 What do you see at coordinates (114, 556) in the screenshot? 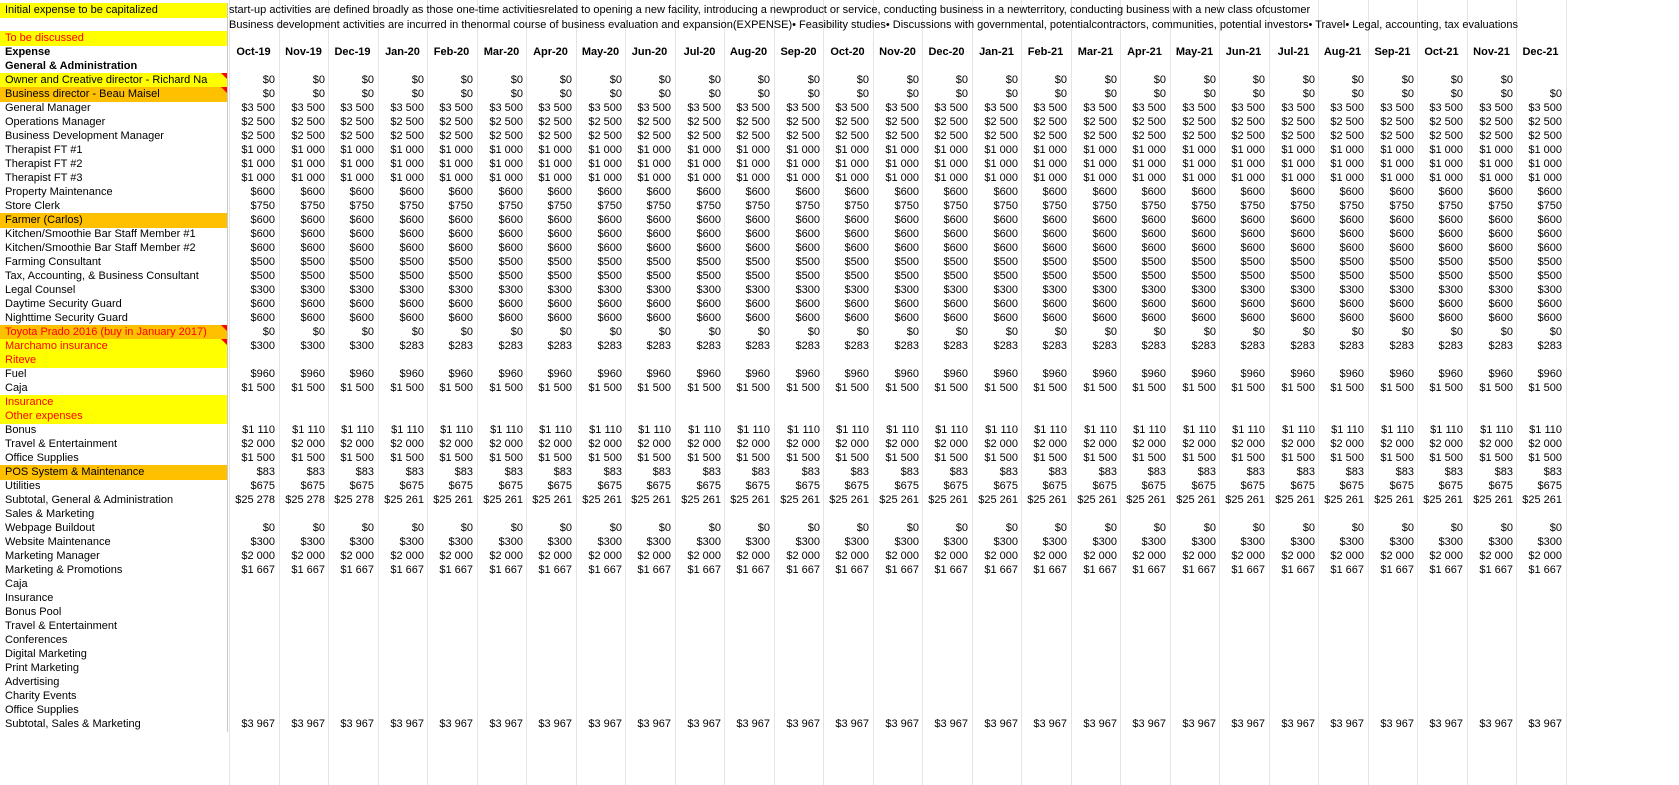
I see `row-label-marketing-manager: Marketing Manager` at bounding box center [114, 556].